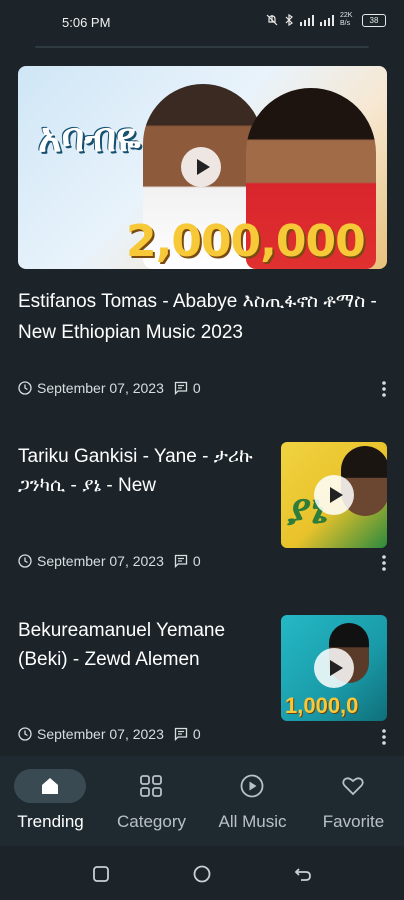  I want to click on back-icon, so click(303, 874).